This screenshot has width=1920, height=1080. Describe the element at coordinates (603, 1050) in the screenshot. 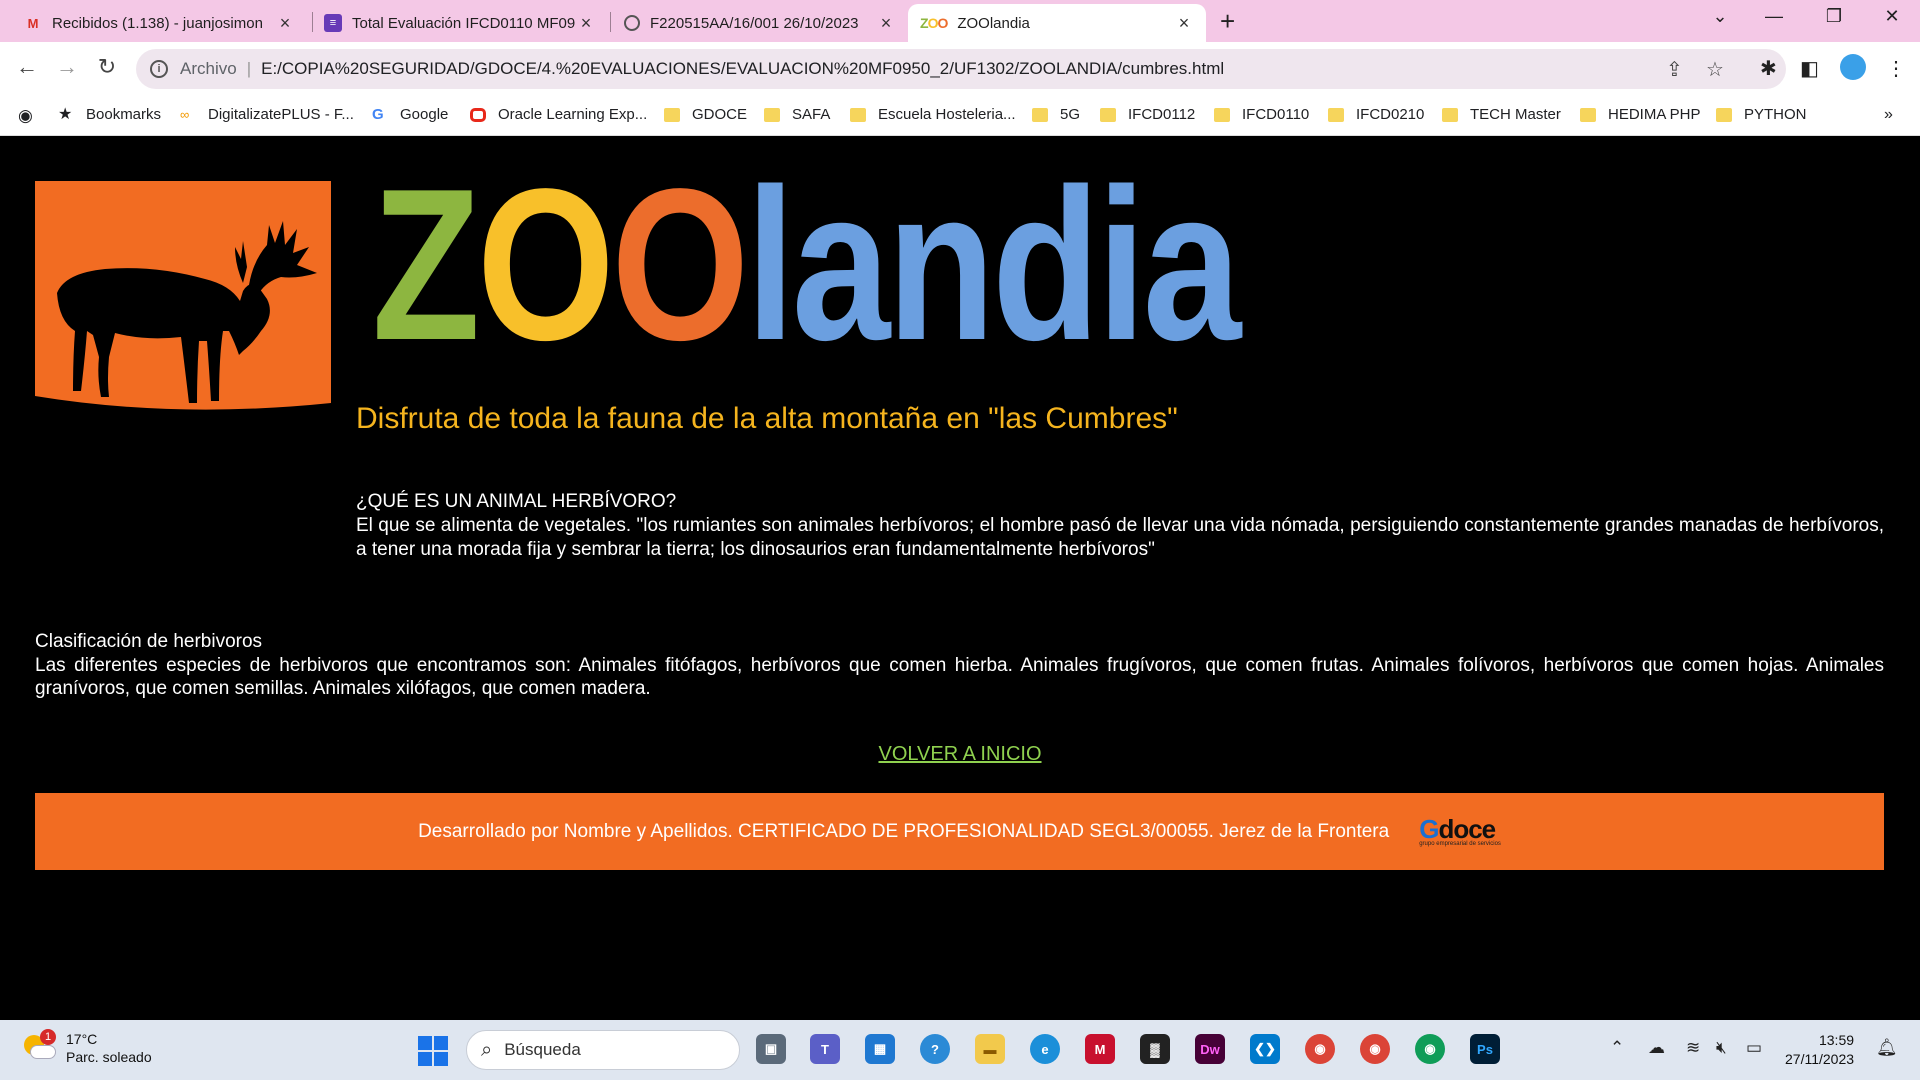

I see `taskbar-search: ⌕ Búsqueda` at that location.